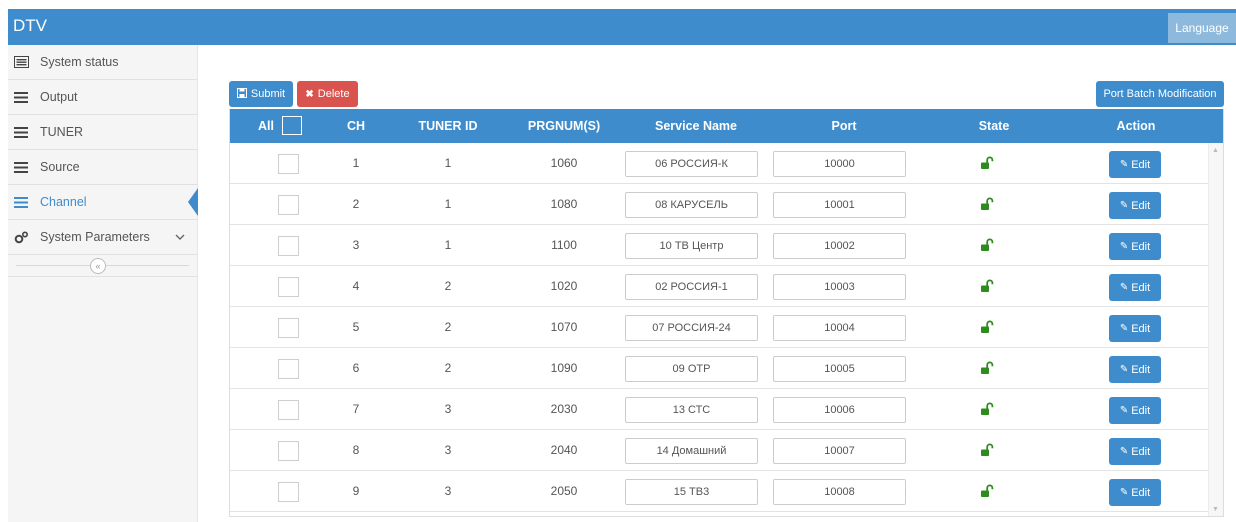 This screenshot has width=1236, height=522. Describe the element at coordinates (564, 286) in the screenshot. I see `cell-prgnum: 1020` at that location.